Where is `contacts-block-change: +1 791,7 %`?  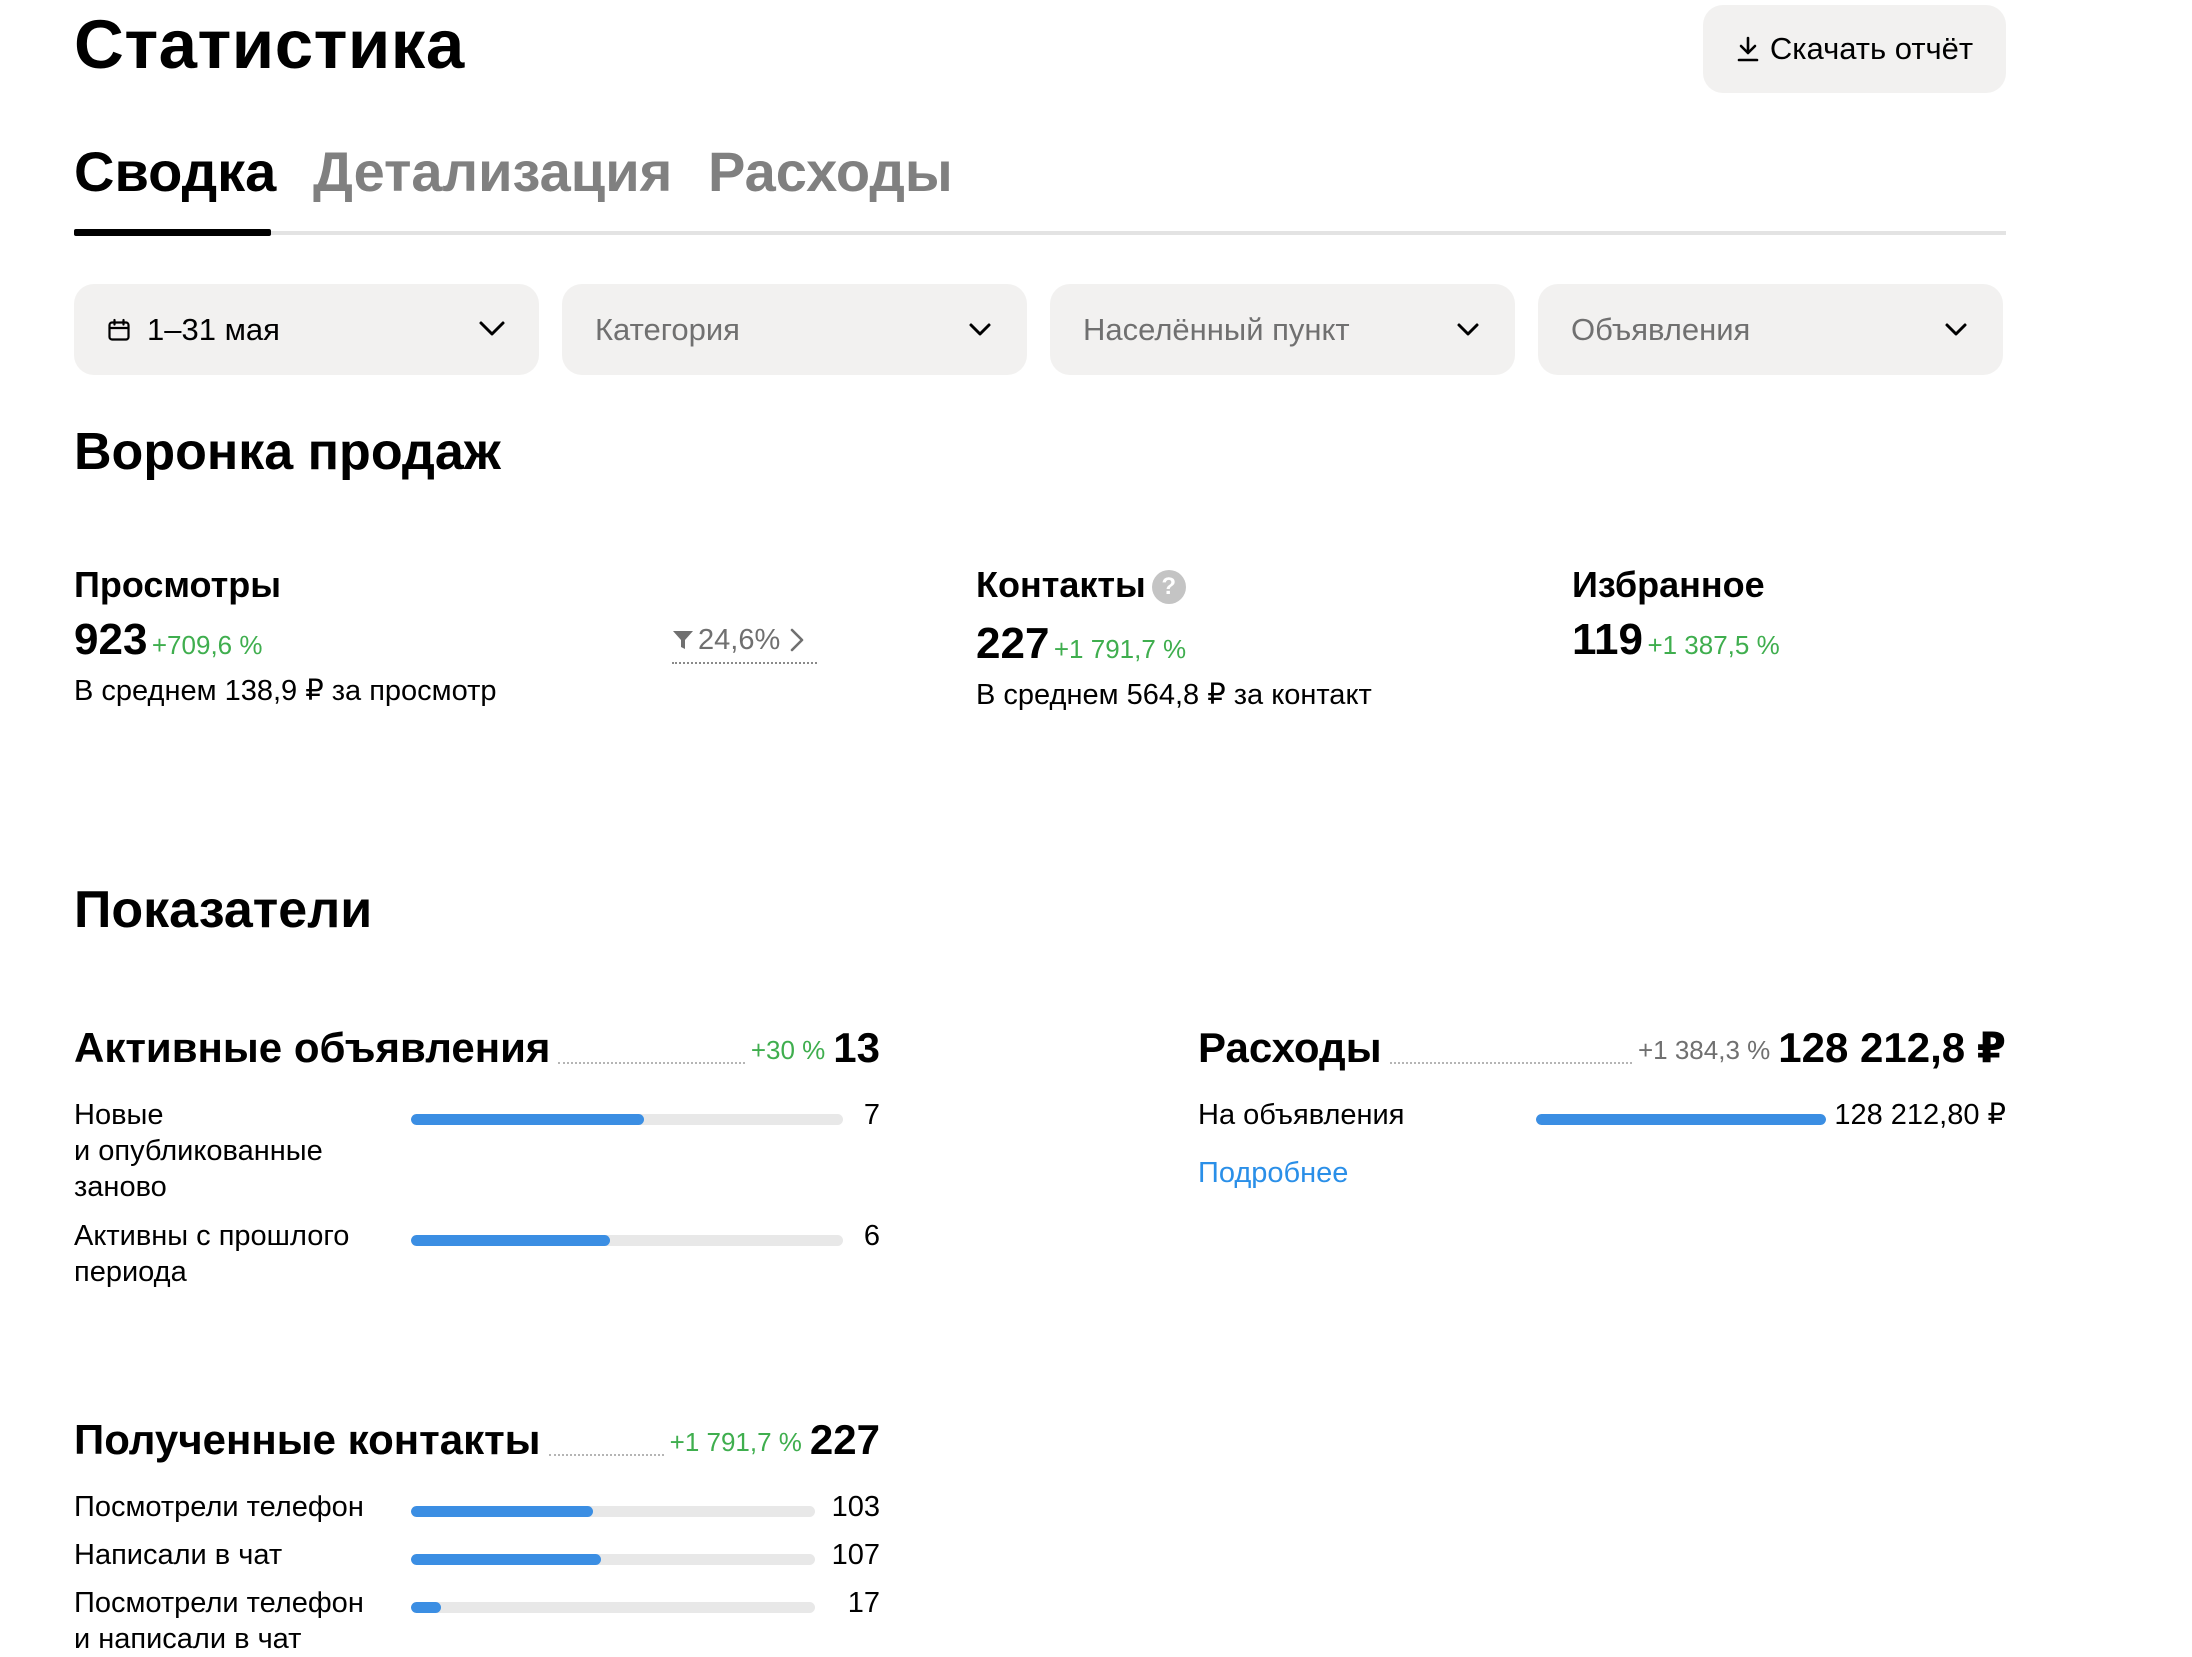
contacts-block-change: +1 791,7 % is located at coordinates (735, 1442).